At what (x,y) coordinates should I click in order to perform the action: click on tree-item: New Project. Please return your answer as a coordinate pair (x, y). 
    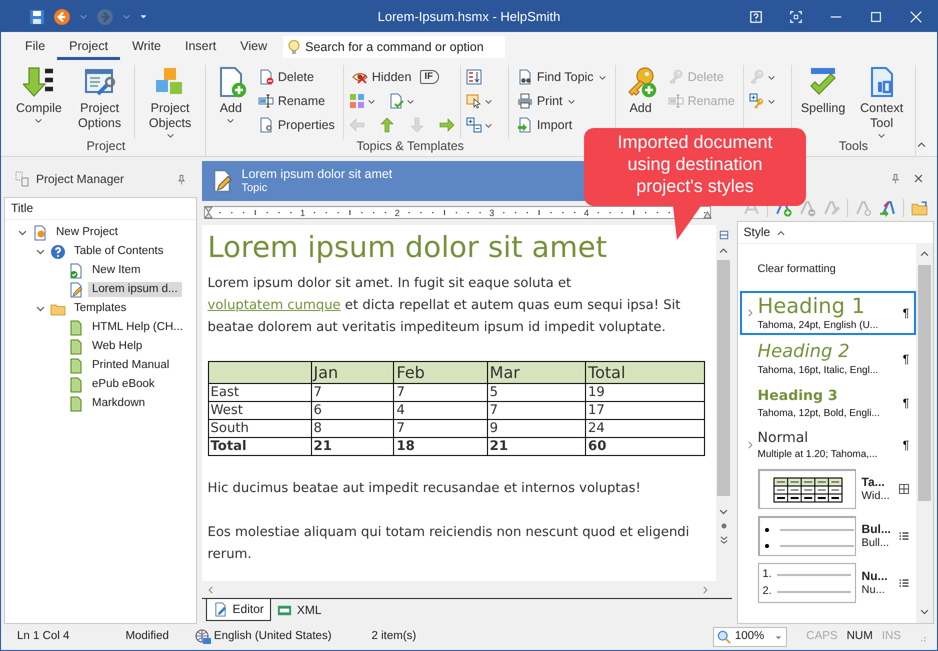
    Looking at the image, I should click on (87, 232).